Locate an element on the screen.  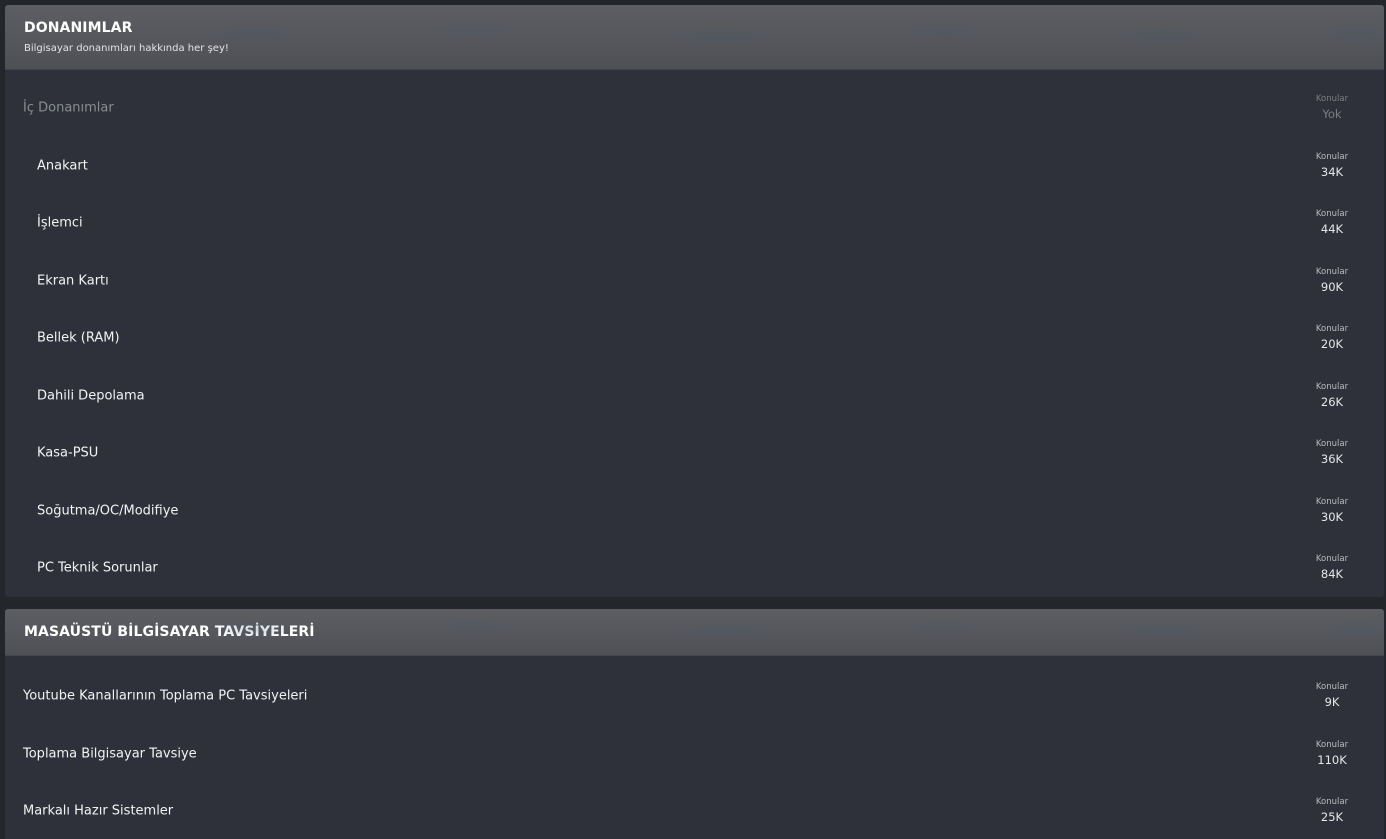
node-stats: Konular 9K is located at coordinates (1332, 696).